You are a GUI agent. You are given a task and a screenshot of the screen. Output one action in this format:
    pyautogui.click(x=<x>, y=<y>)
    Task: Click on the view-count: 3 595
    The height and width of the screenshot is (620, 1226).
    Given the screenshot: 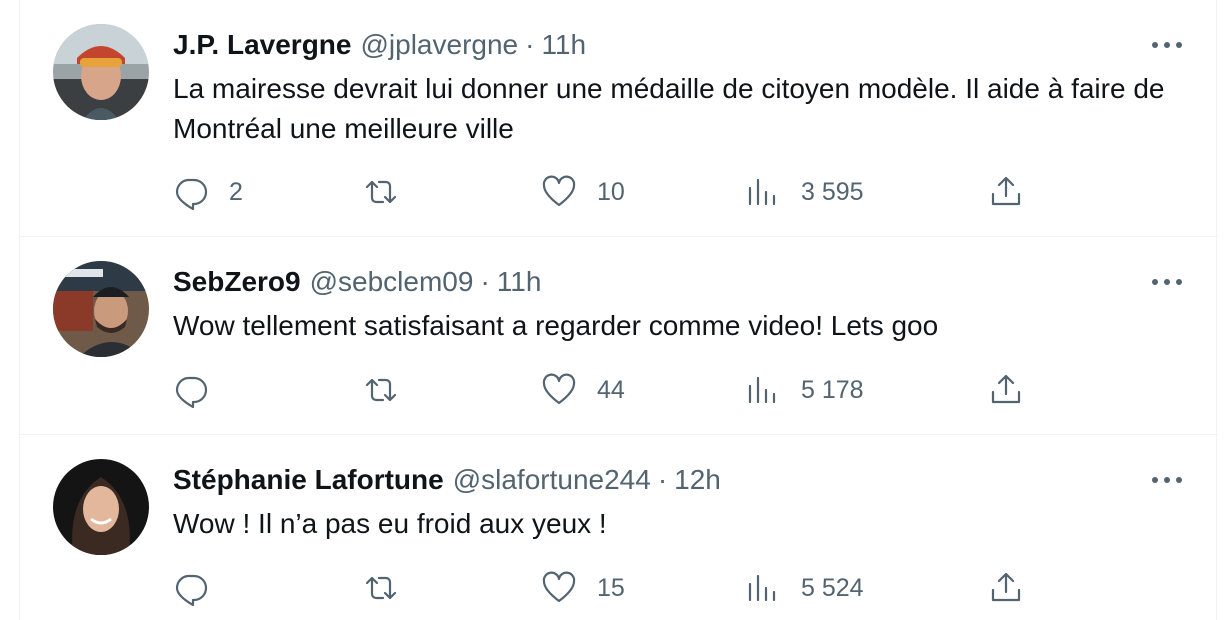 What is the action you would take?
    pyautogui.click(x=832, y=191)
    